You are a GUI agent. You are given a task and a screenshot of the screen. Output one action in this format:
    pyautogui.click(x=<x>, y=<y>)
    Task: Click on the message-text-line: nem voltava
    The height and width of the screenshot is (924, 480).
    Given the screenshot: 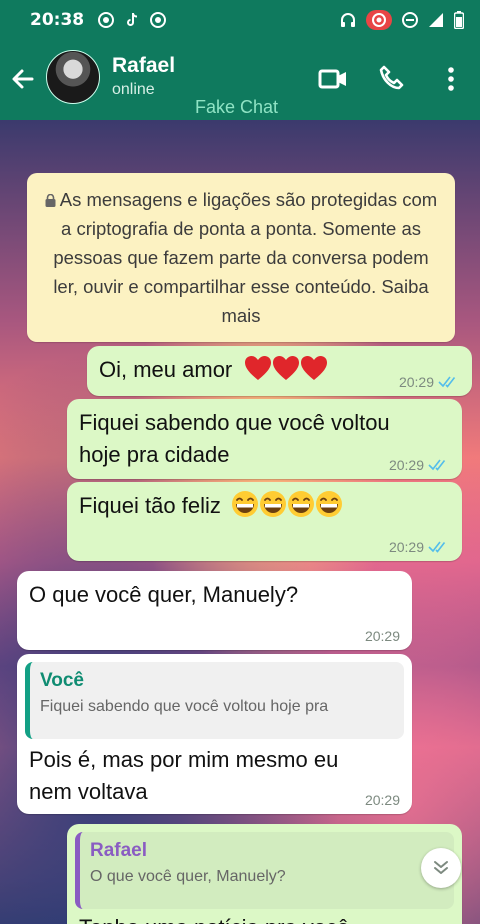 What is the action you would take?
    pyautogui.click(x=88, y=791)
    